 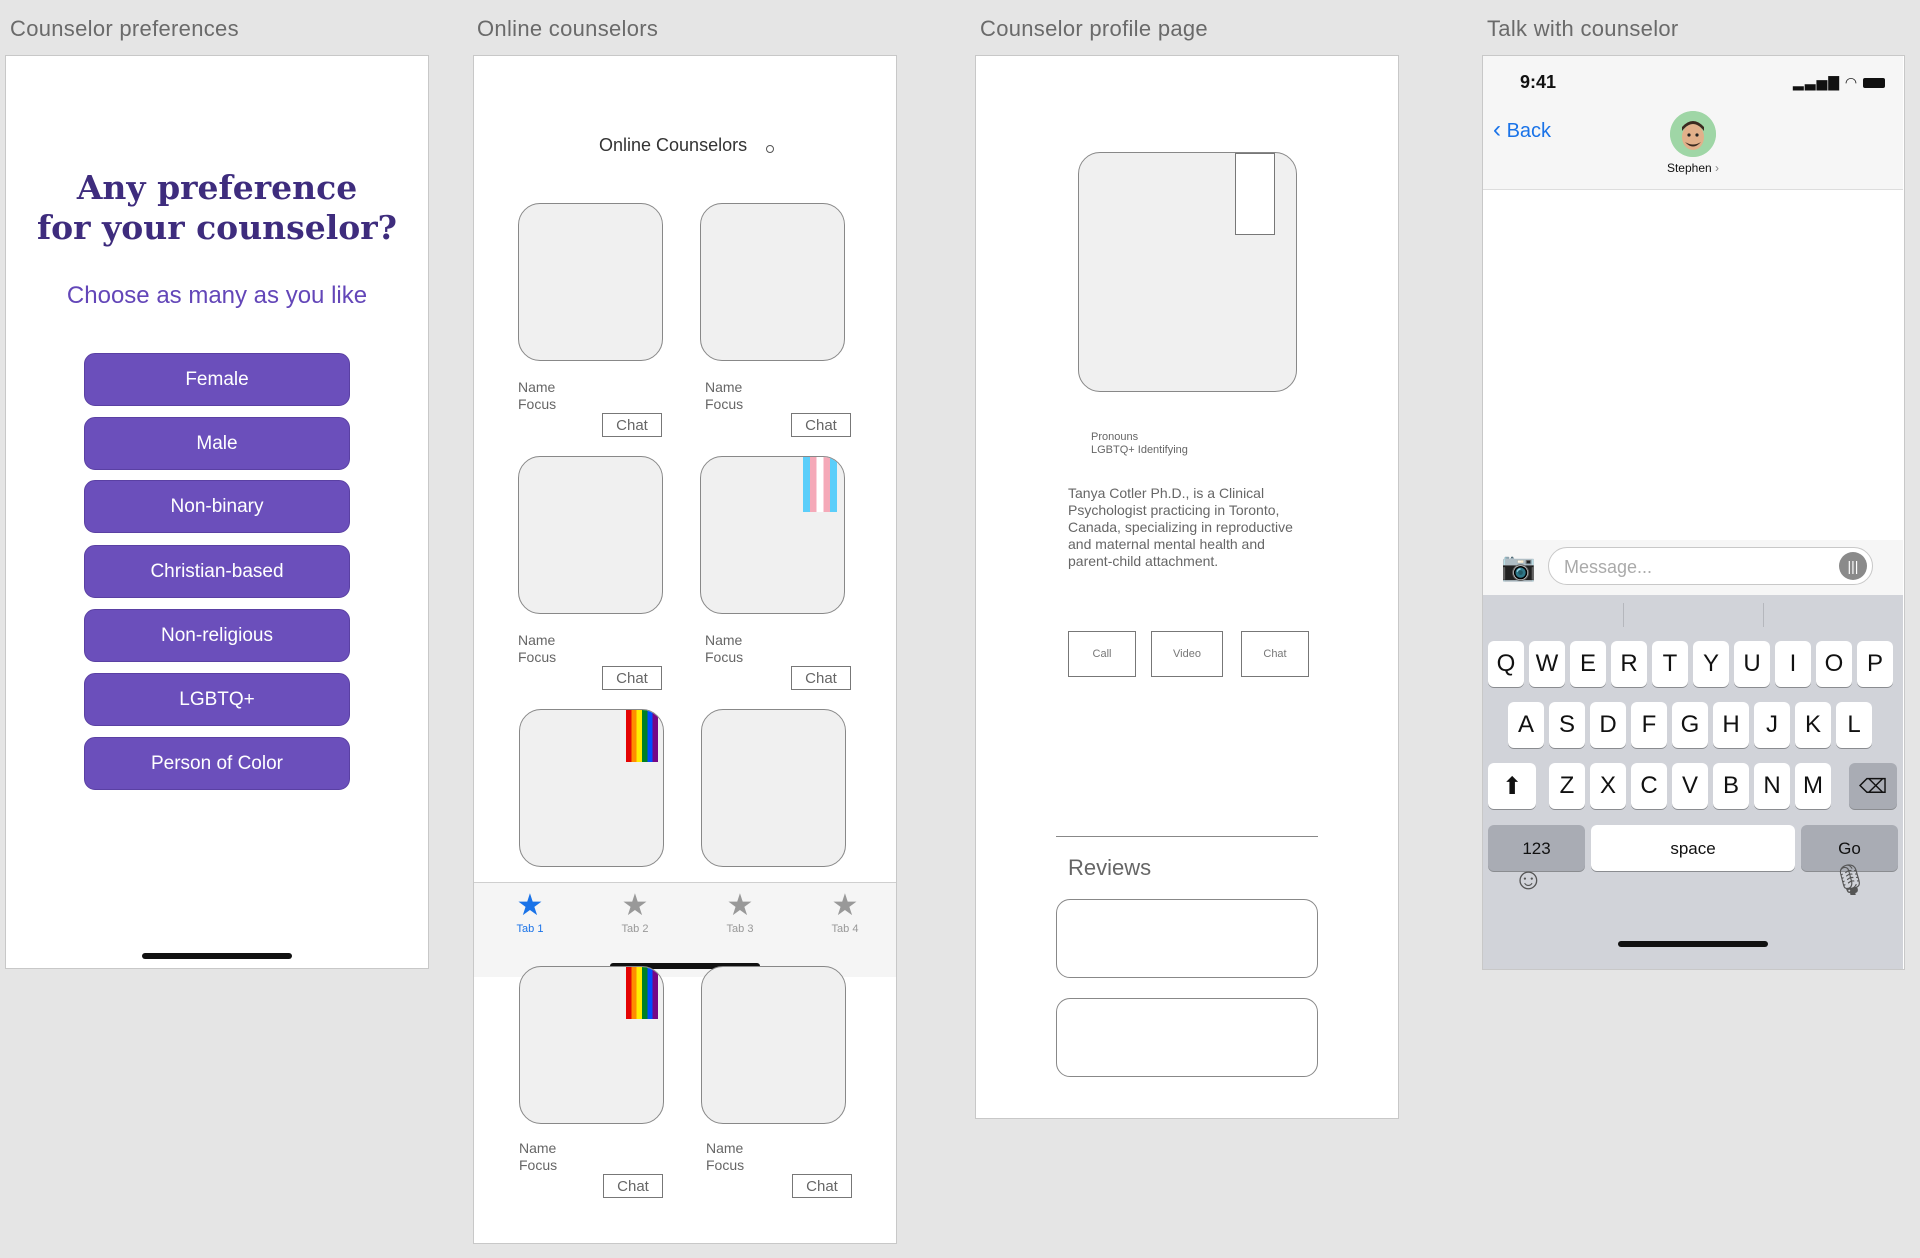 I want to click on backspace-icon: ⌫, so click(x=1873, y=786).